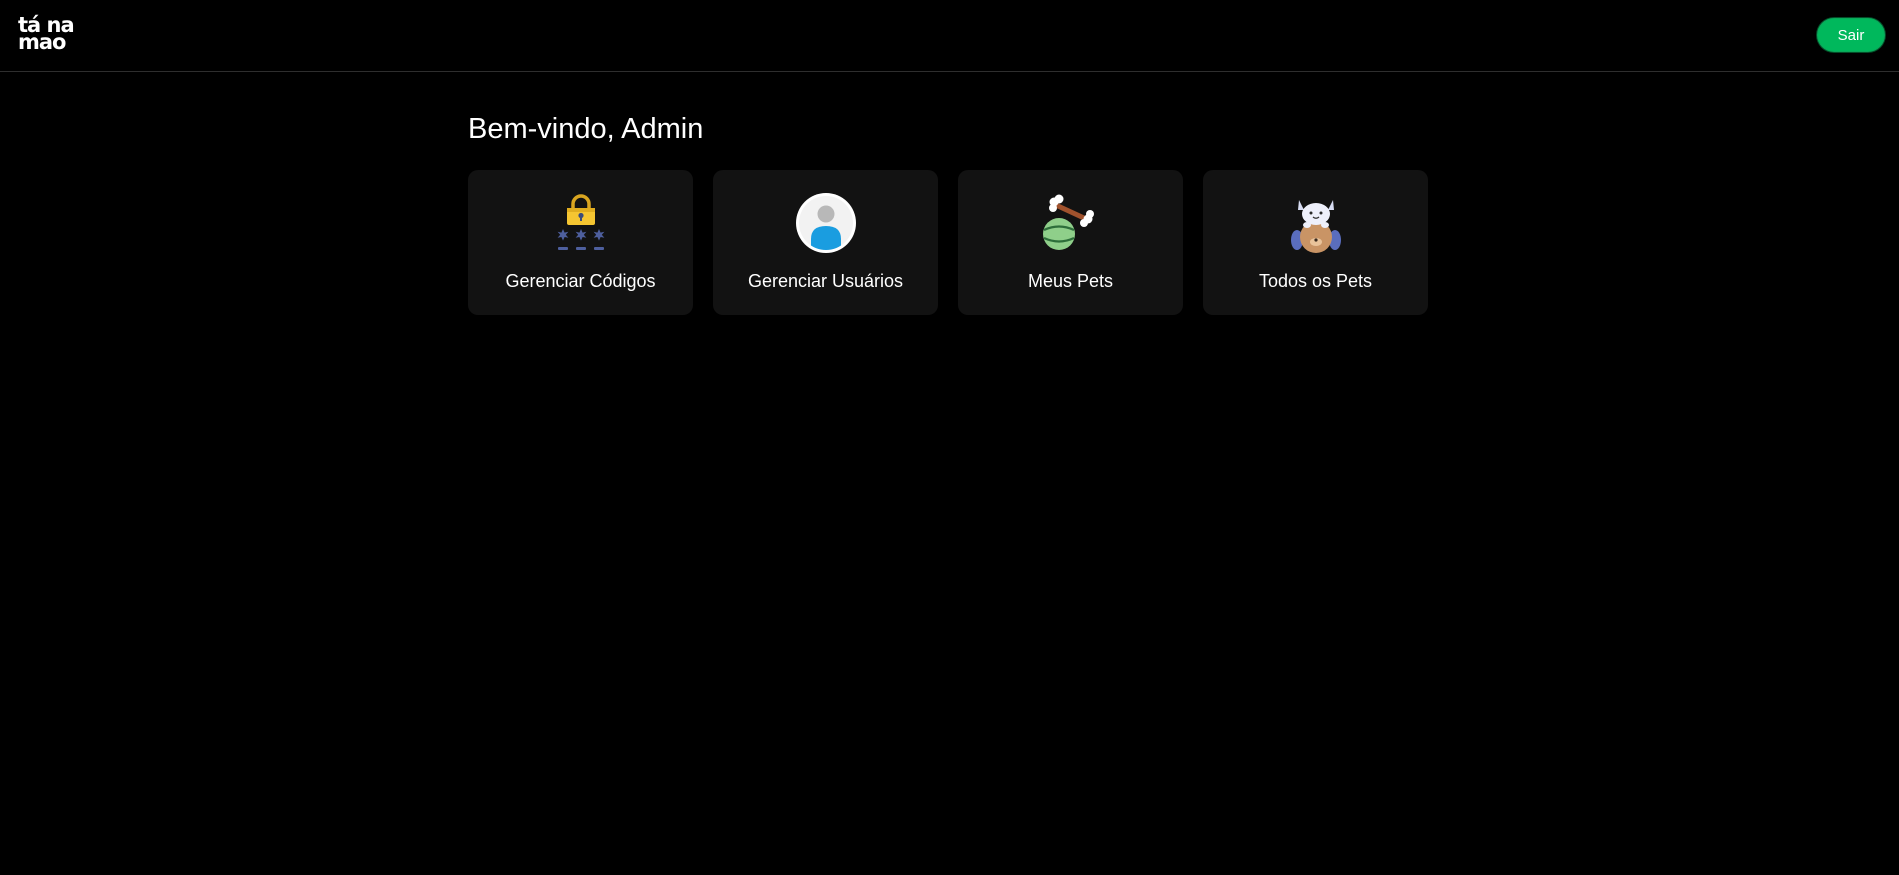  Describe the element at coordinates (825, 281) in the screenshot. I see `card-label: Gerenciar Usuários` at that location.